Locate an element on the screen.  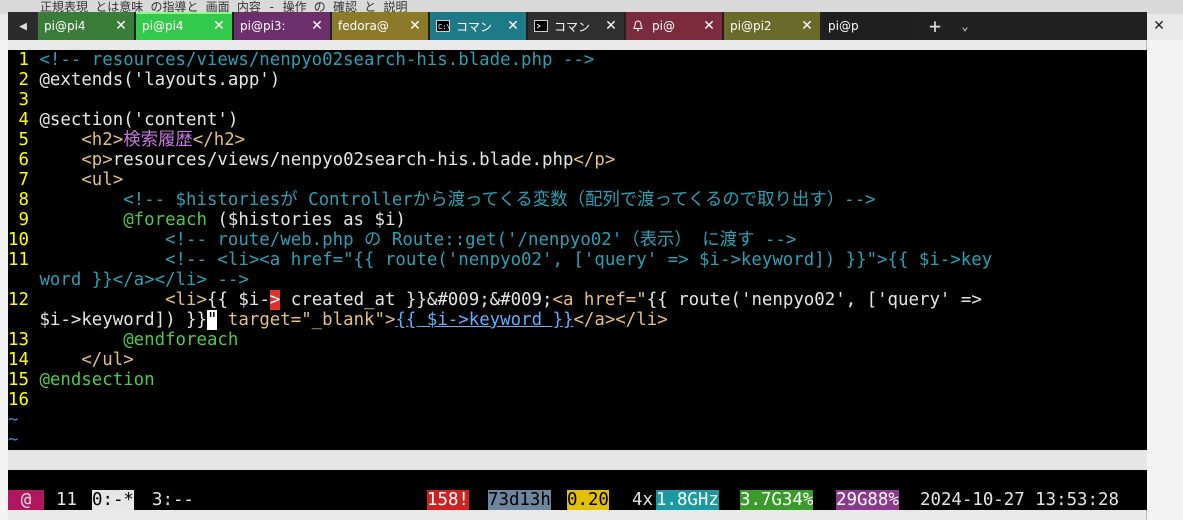
line-number: 7 is located at coordinates (18, 180).